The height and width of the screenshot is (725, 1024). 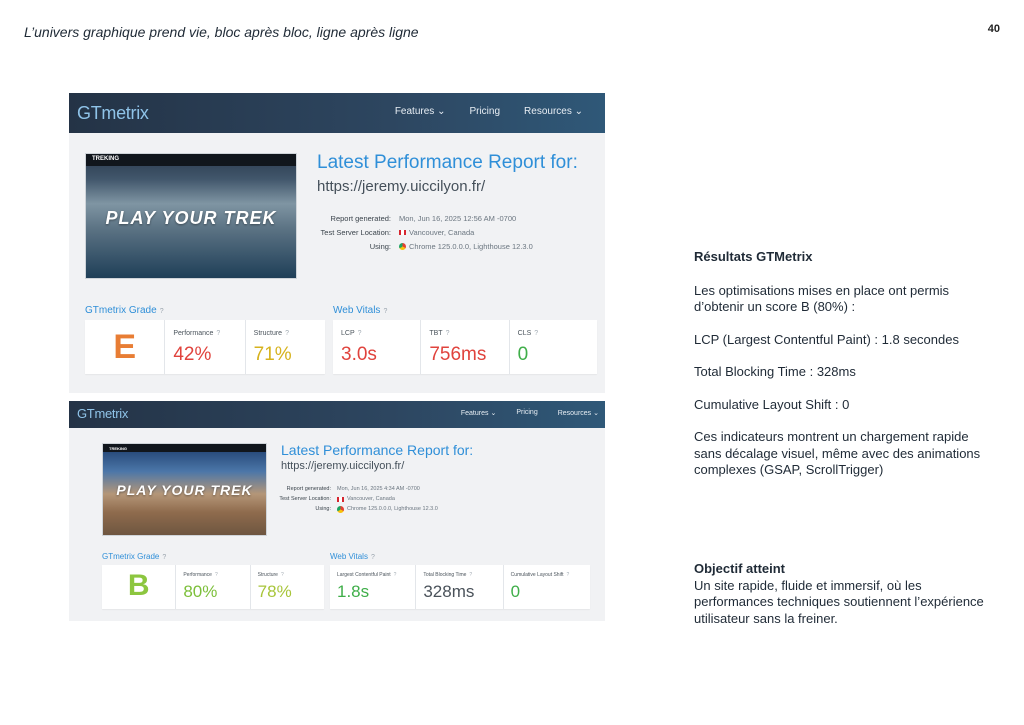 I want to click on grade-card: E Performance? 42% Structure? 71%, so click(x=205, y=347).